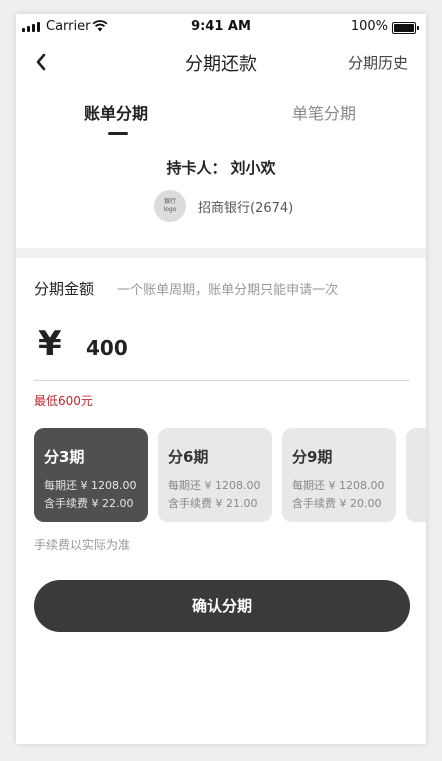  What do you see at coordinates (170, 209) in the screenshot?
I see `bank-logo-text-2: logo` at bounding box center [170, 209].